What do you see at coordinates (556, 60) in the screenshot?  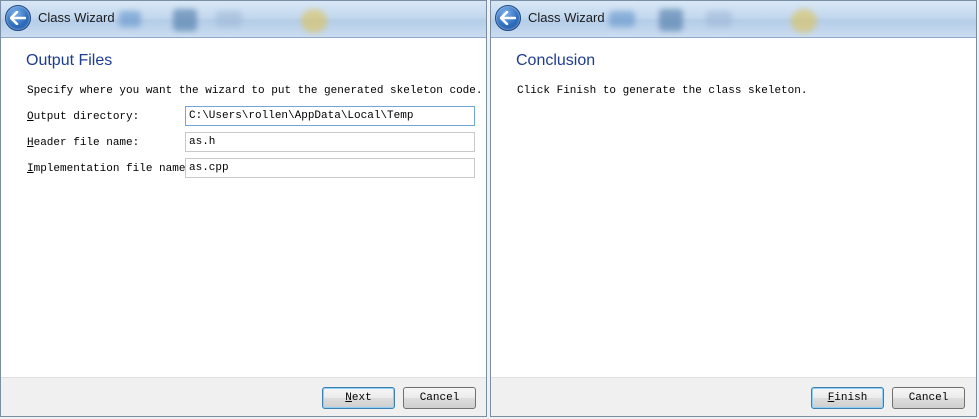 I see `page-heading: Conclusion` at bounding box center [556, 60].